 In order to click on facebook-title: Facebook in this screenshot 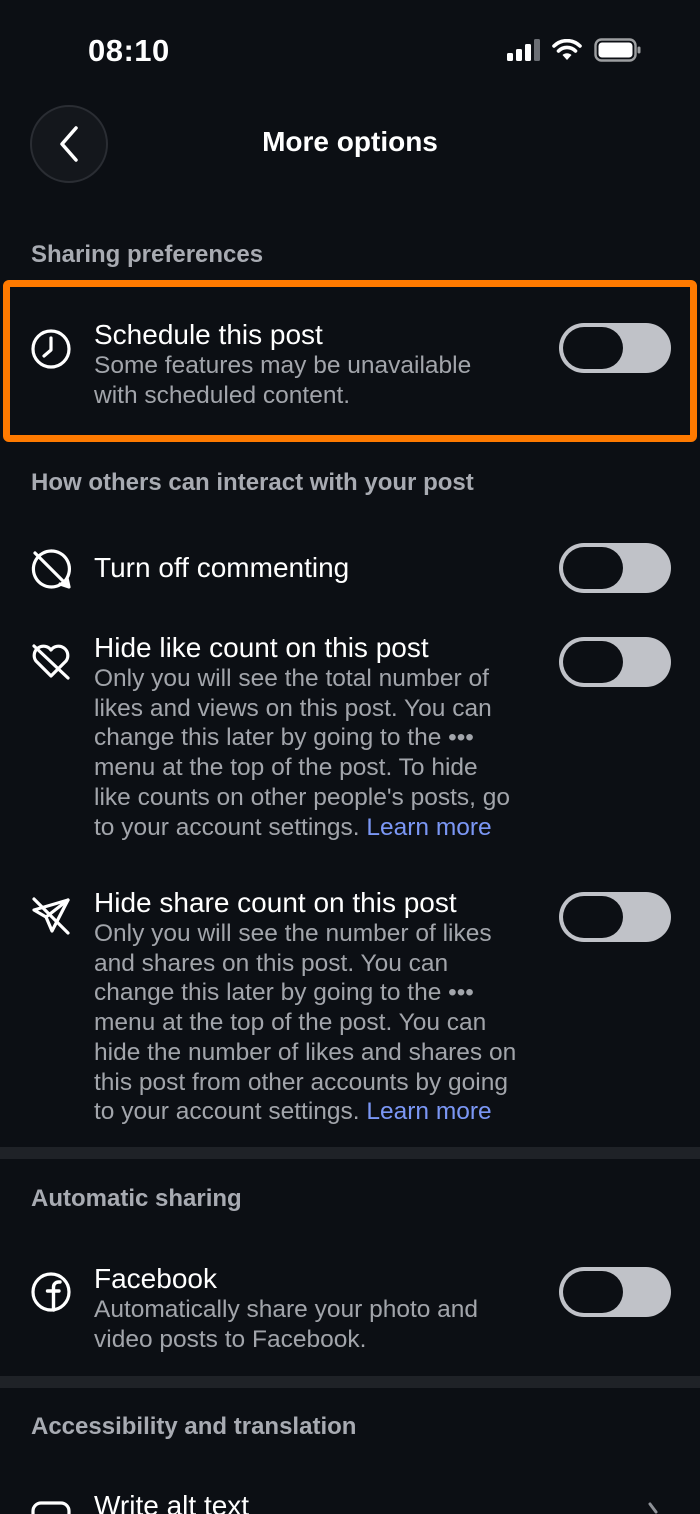, I will do `click(155, 1278)`.